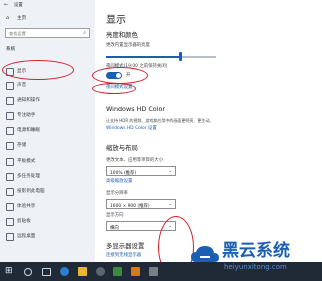 Image resolution: width=322 pixels, height=281 pixels. I want to click on hd-color-settings-link: Windows HD Color 设置, so click(131, 128).